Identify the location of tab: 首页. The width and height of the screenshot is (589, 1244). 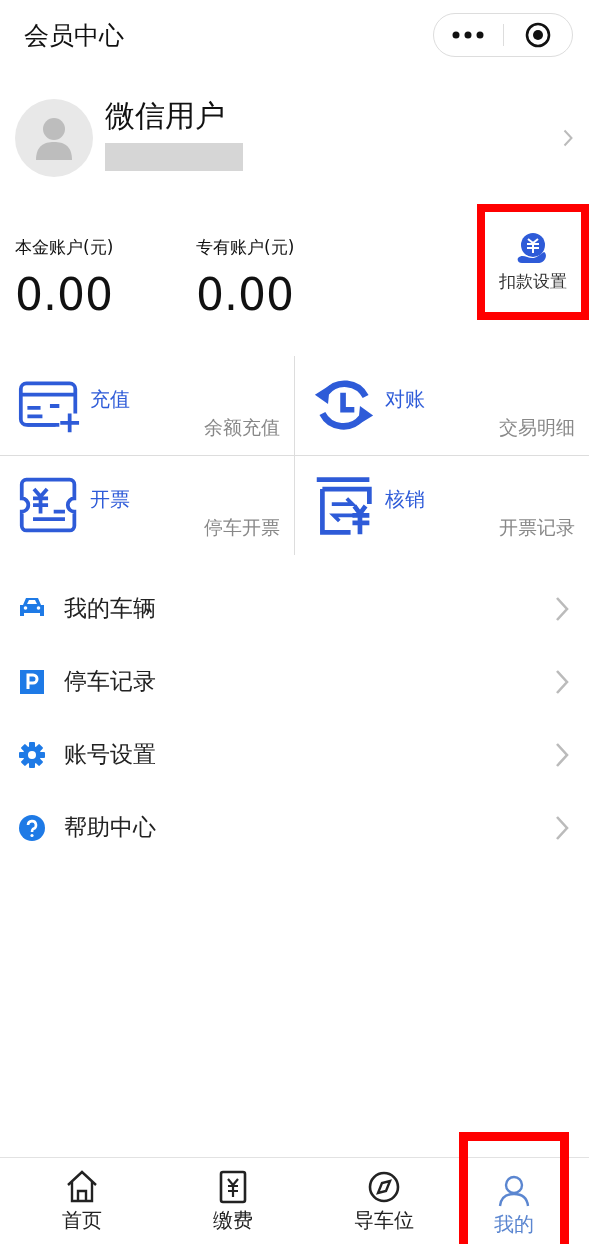
(81, 1201).